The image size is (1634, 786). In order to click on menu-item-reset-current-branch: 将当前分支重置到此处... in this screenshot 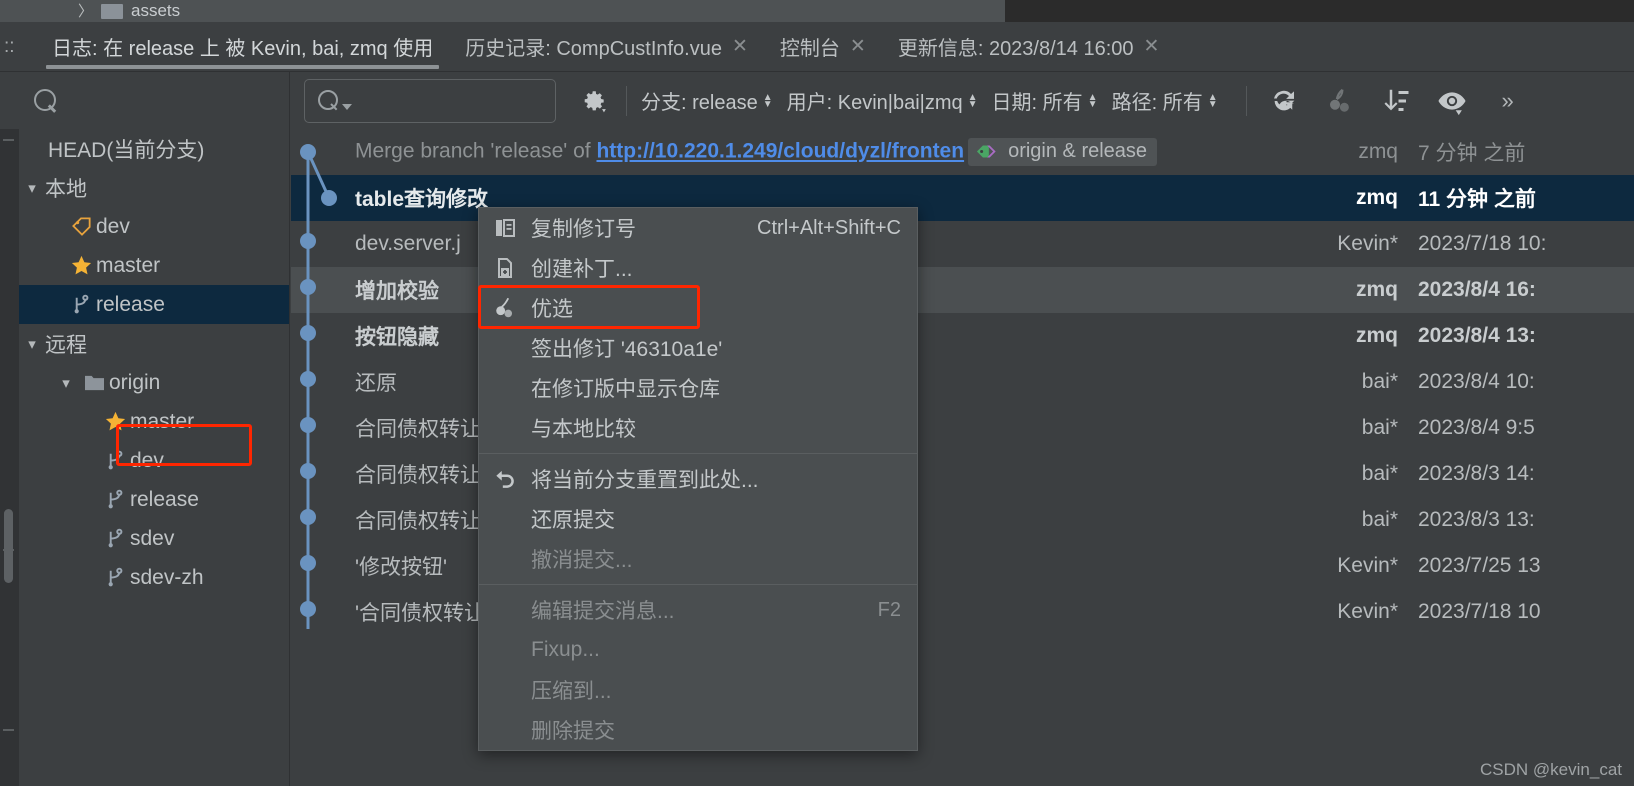, I will do `click(698, 479)`.